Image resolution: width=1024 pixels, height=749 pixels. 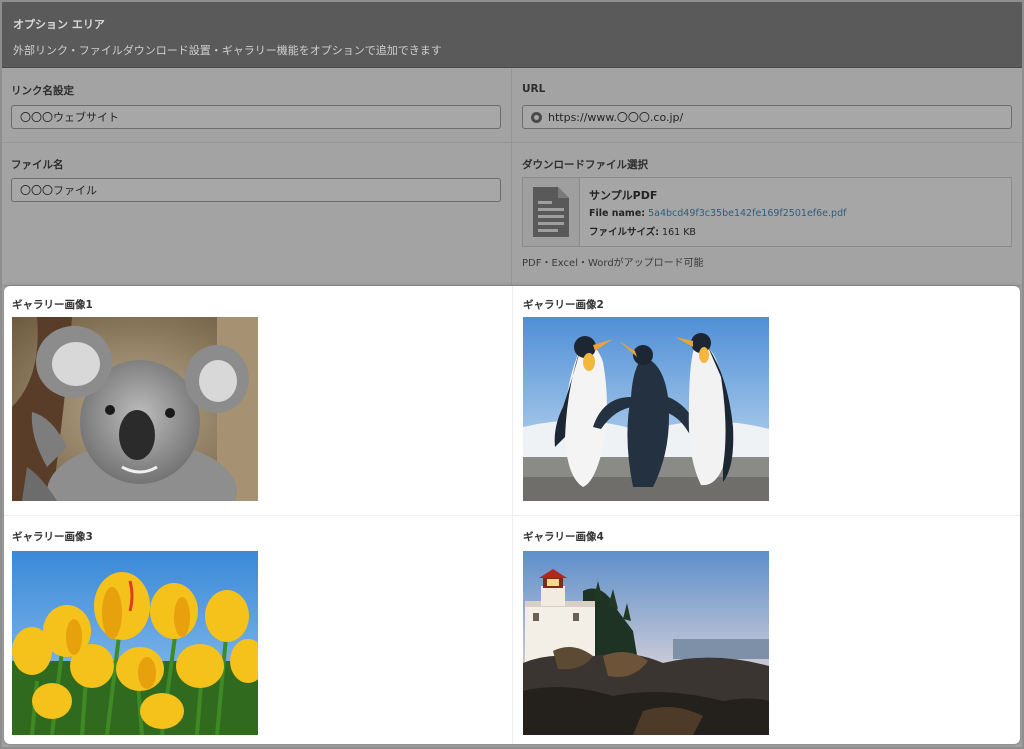 I want to click on file-size-value: 161 KB, so click(x=679, y=232).